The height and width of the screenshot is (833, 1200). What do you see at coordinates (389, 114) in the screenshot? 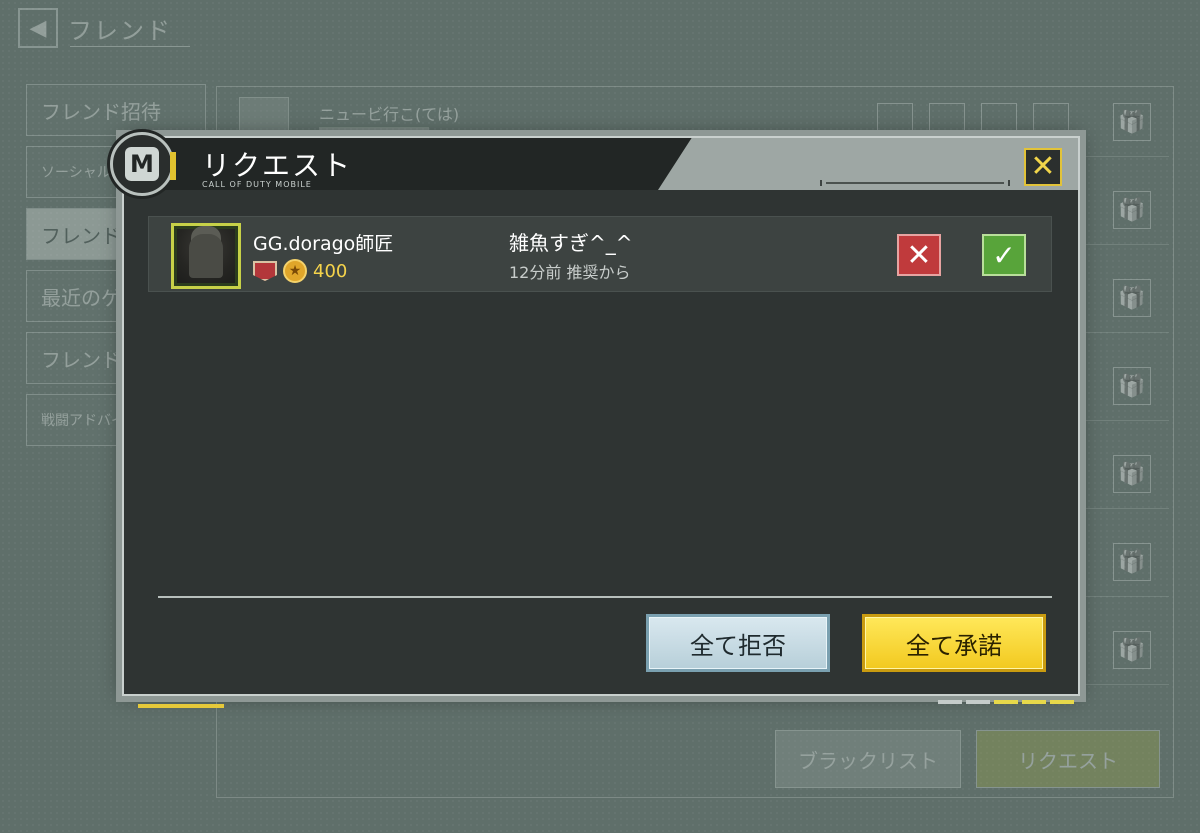
I see `friend-name: ニュービ行こ(ては)` at bounding box center [389, 114].